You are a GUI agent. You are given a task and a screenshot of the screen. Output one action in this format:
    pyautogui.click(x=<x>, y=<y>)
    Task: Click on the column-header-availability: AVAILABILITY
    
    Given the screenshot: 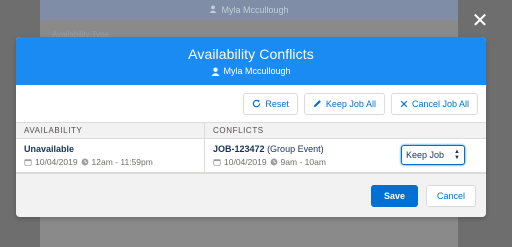 What is the action you would take?
    pyautogui.click(x=53, y=130)
    